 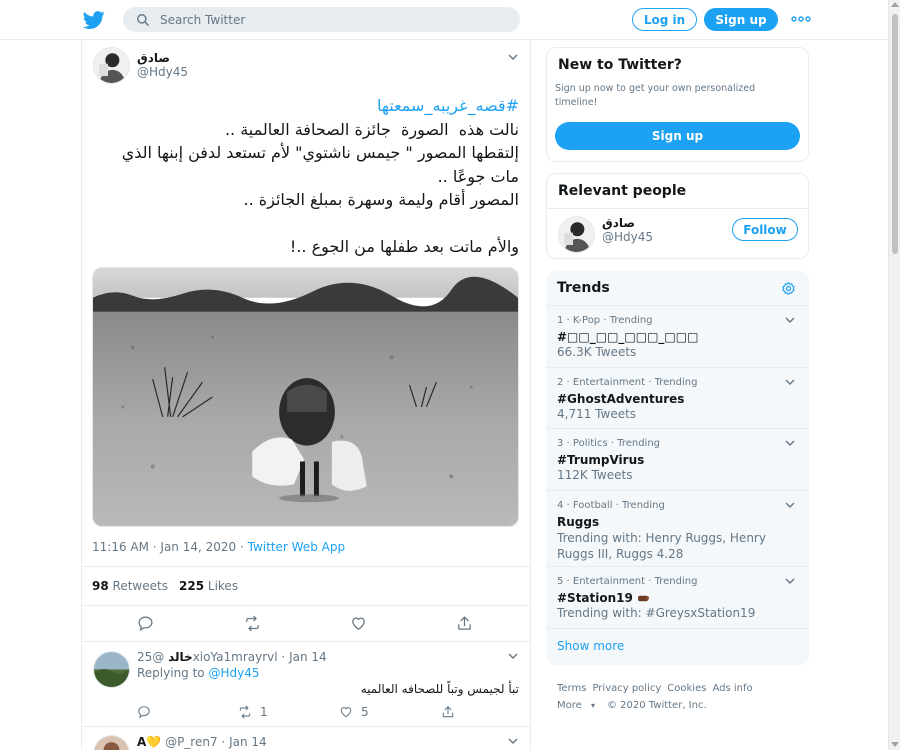 I want to click on person-avatar, so click(x=576, y=234).